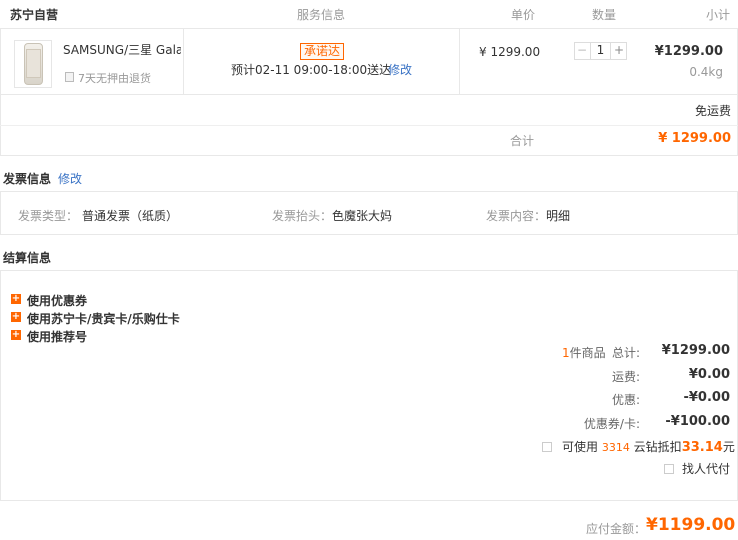 The height and width of the screenshot is (540, 738). I want to click on invoice-type-value: 普通发票（纸质）, so click(130, 216).